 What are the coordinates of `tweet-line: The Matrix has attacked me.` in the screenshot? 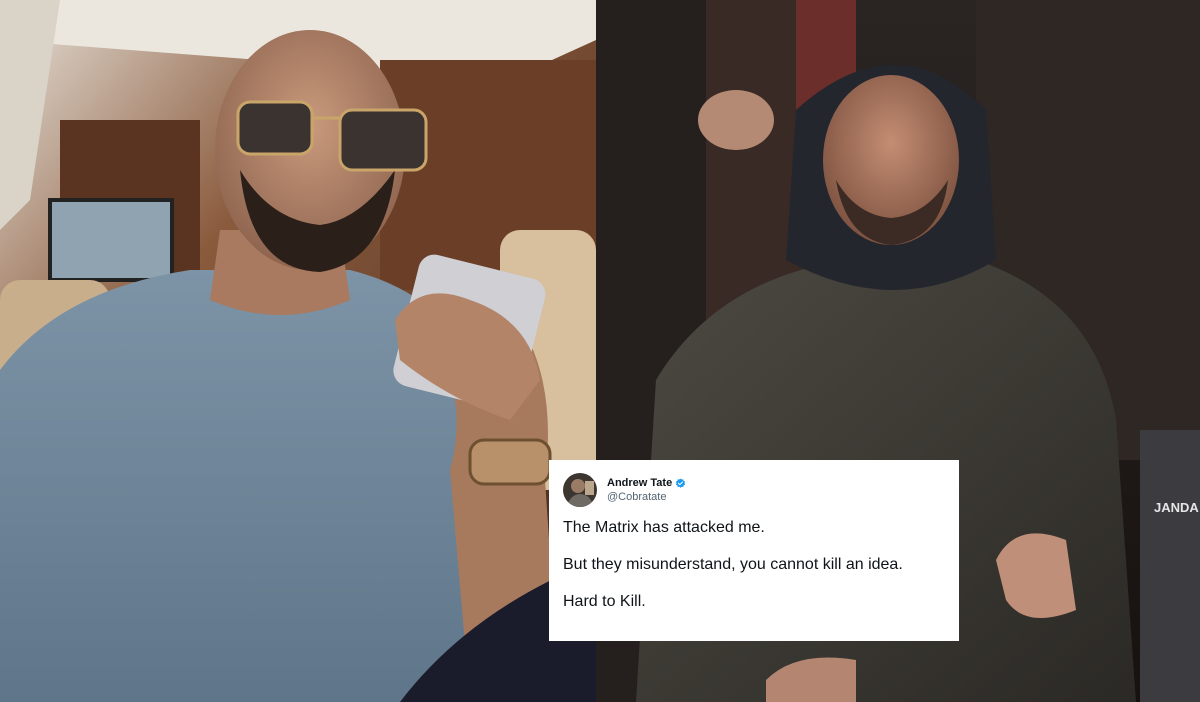 It's located at (664, 527).